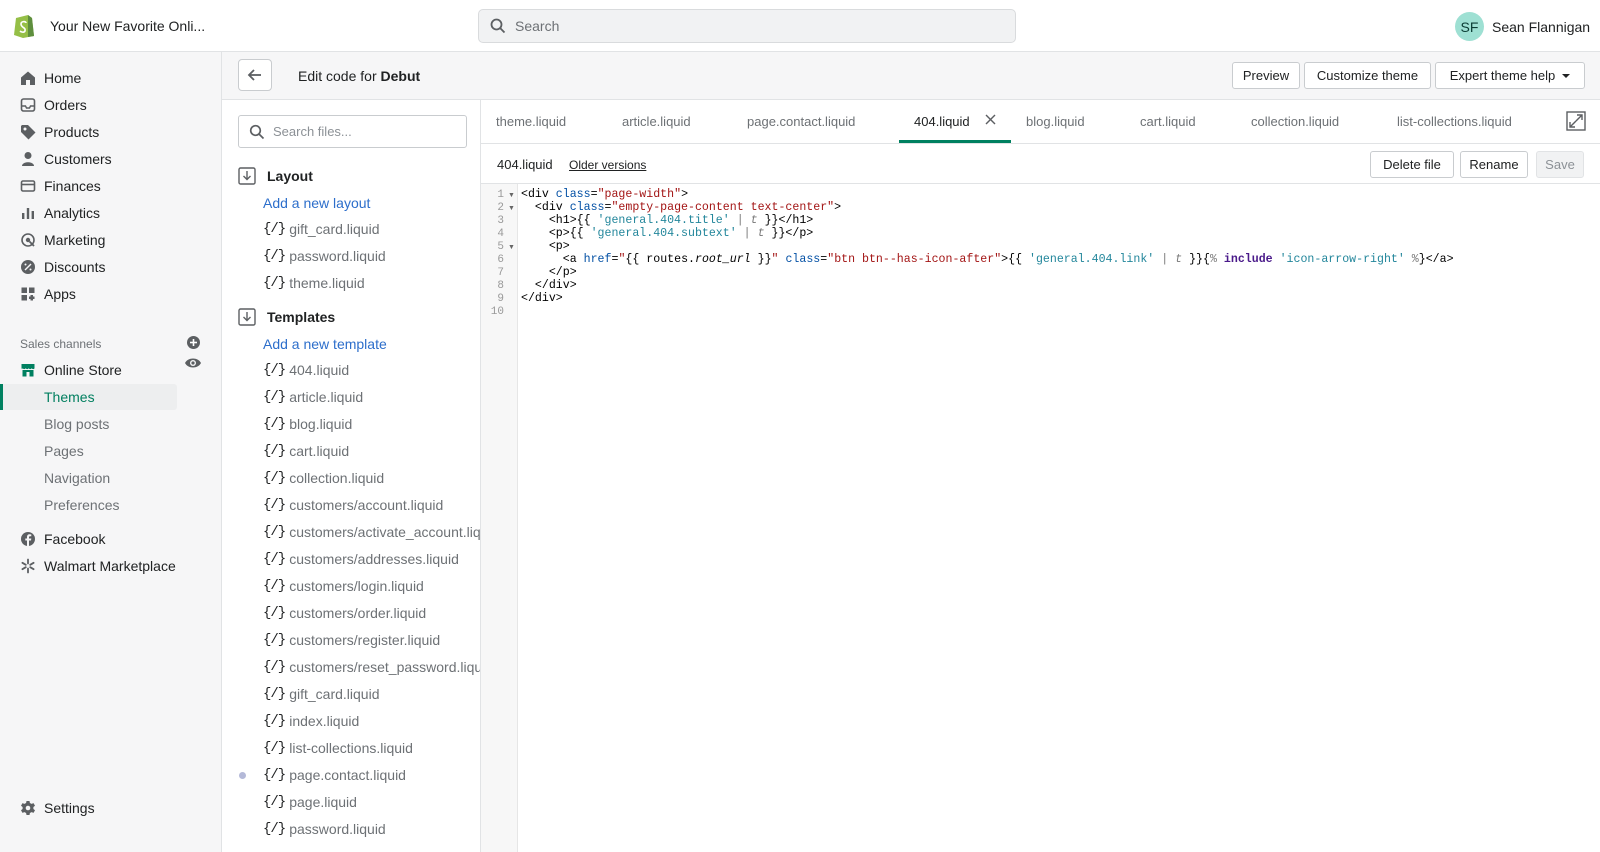 The image size is (1600, 852). I want to click on sidebar-item-label: Facebook, so click(75, 539).